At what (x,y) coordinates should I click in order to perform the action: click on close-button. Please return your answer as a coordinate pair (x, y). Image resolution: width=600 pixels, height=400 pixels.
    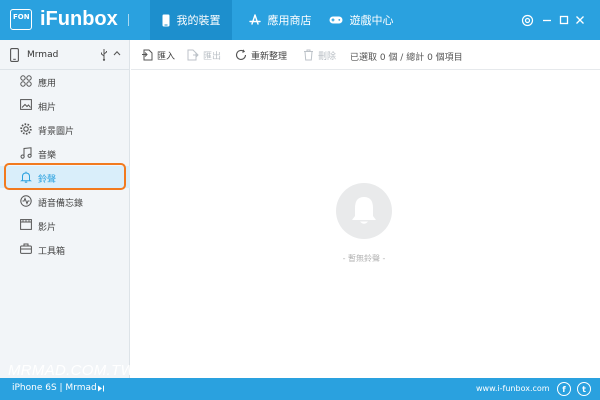
    Looking at the image, I should click on (580, 20).